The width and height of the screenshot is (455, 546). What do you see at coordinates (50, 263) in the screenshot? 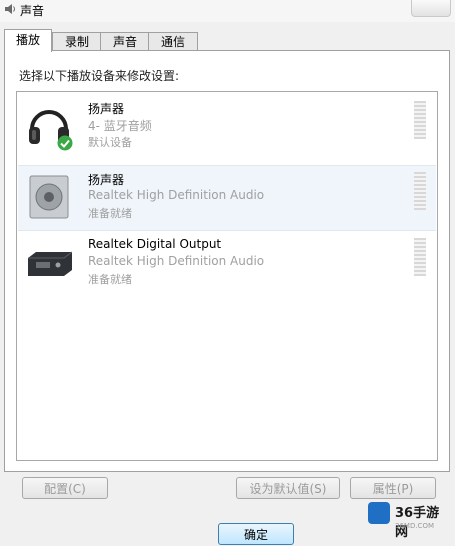
I see `digital-output-icon` at bounding box center [50, 263].